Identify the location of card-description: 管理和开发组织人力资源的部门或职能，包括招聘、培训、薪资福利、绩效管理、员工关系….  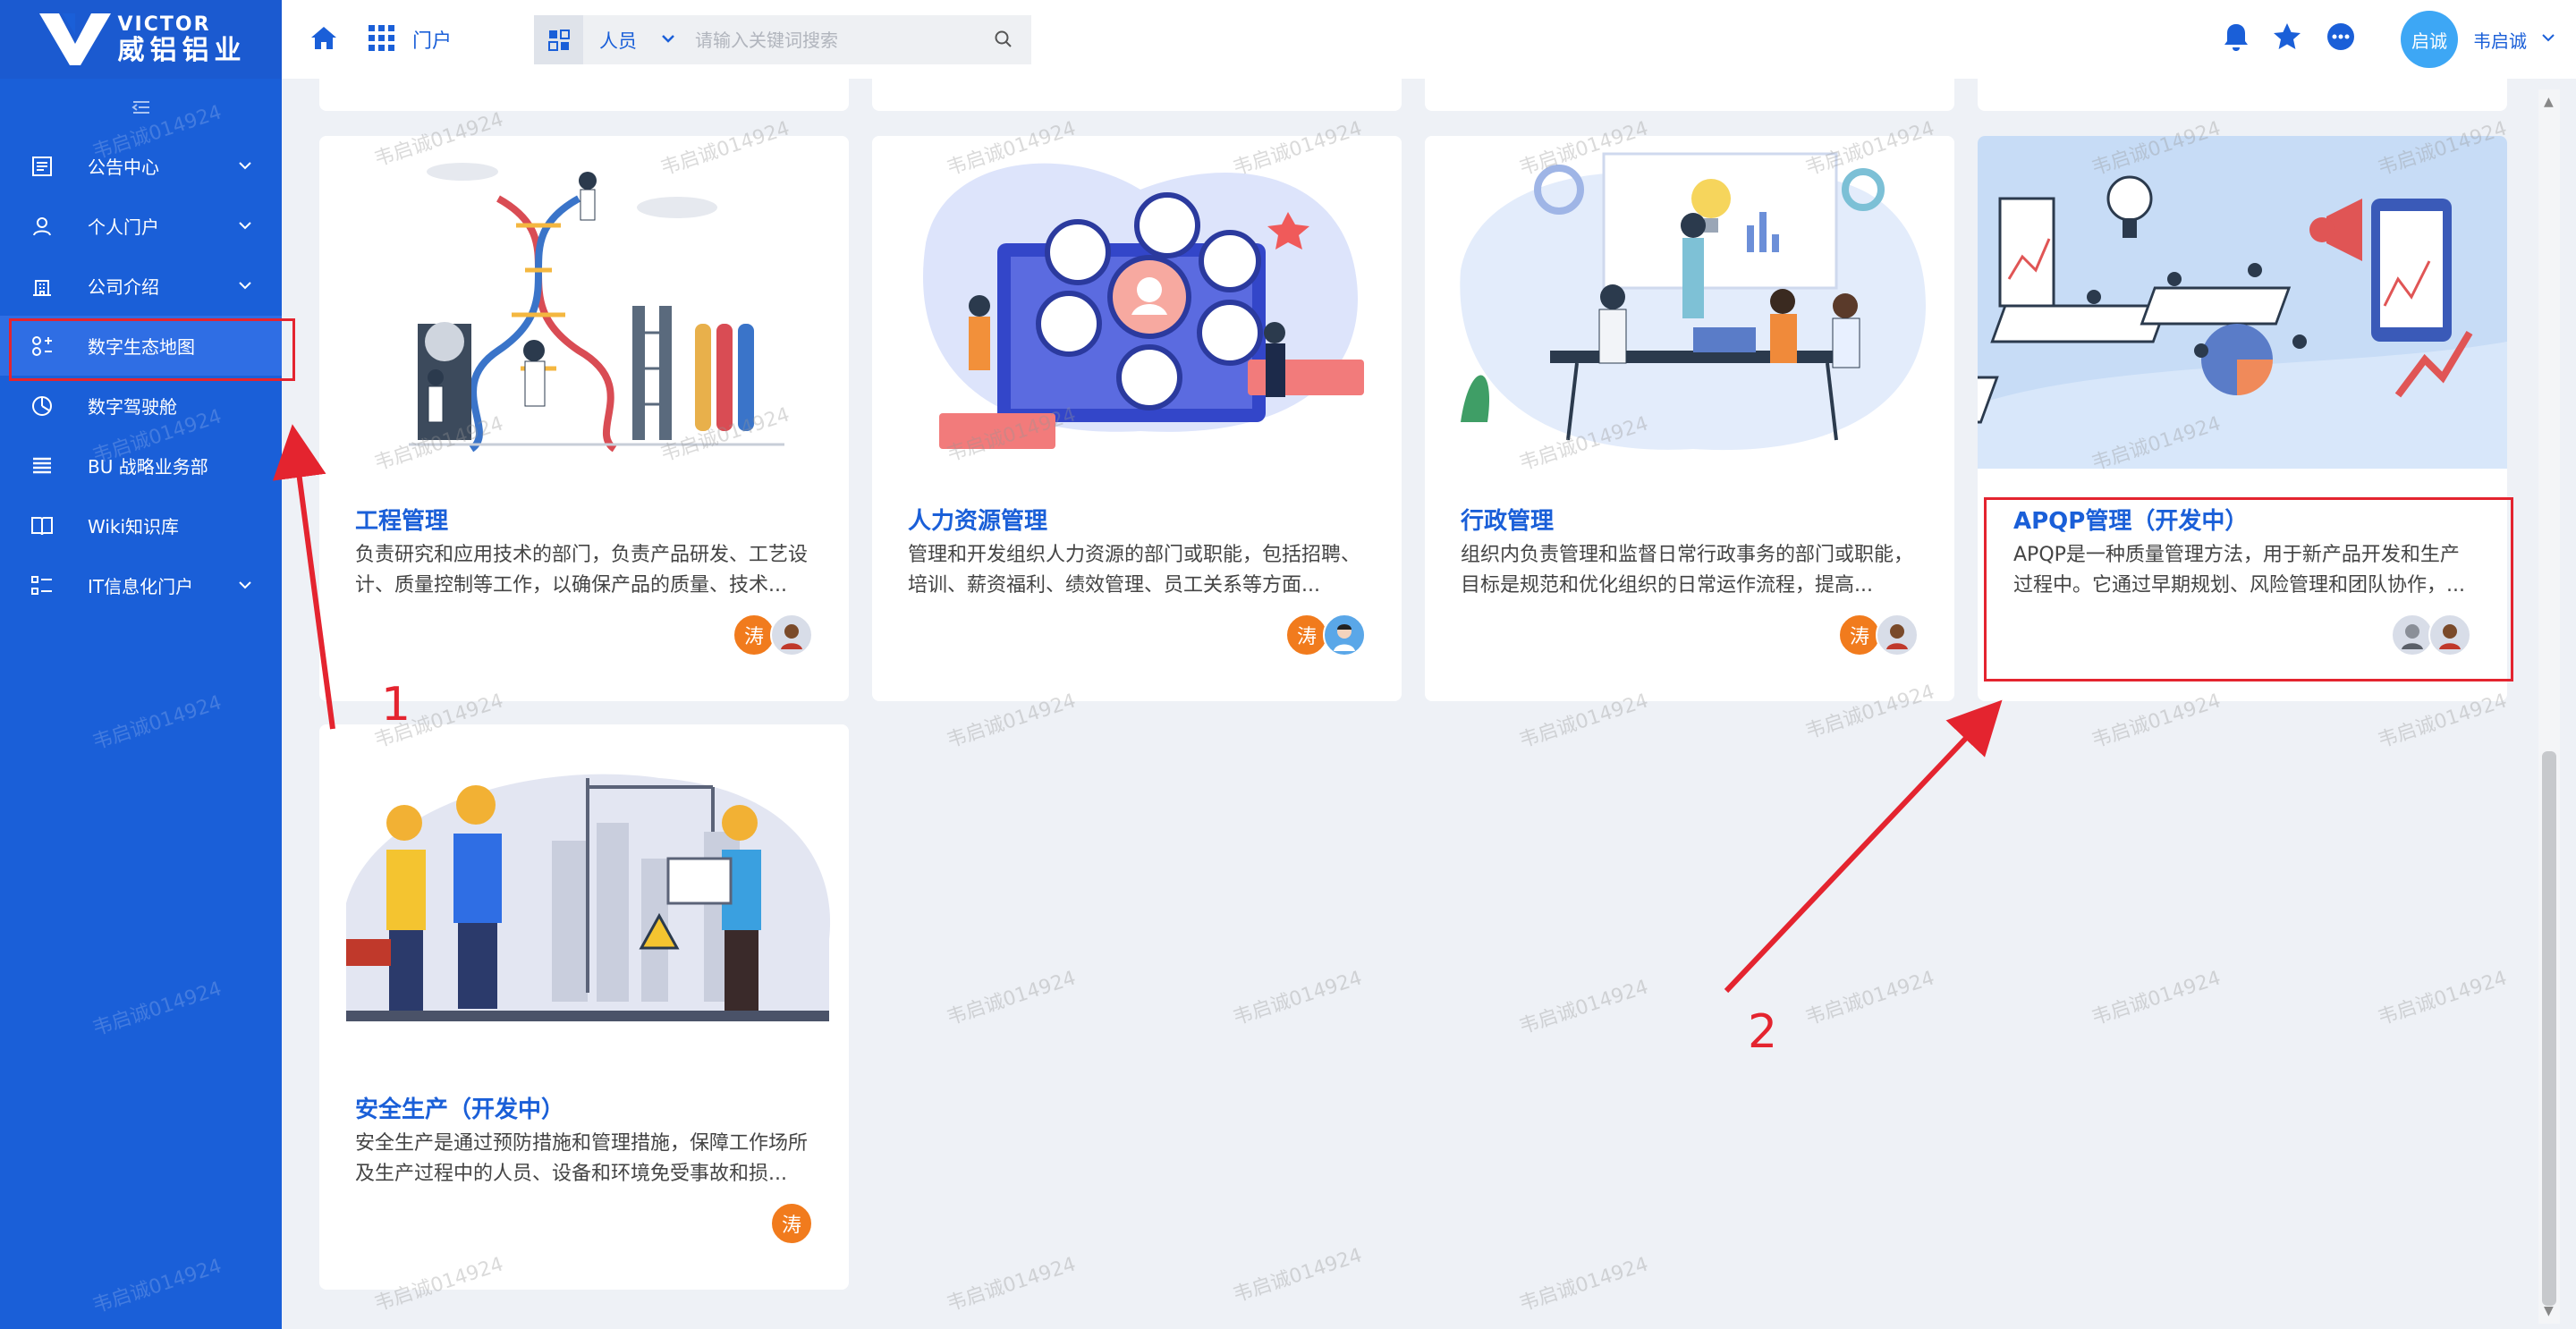
(1134, 570).